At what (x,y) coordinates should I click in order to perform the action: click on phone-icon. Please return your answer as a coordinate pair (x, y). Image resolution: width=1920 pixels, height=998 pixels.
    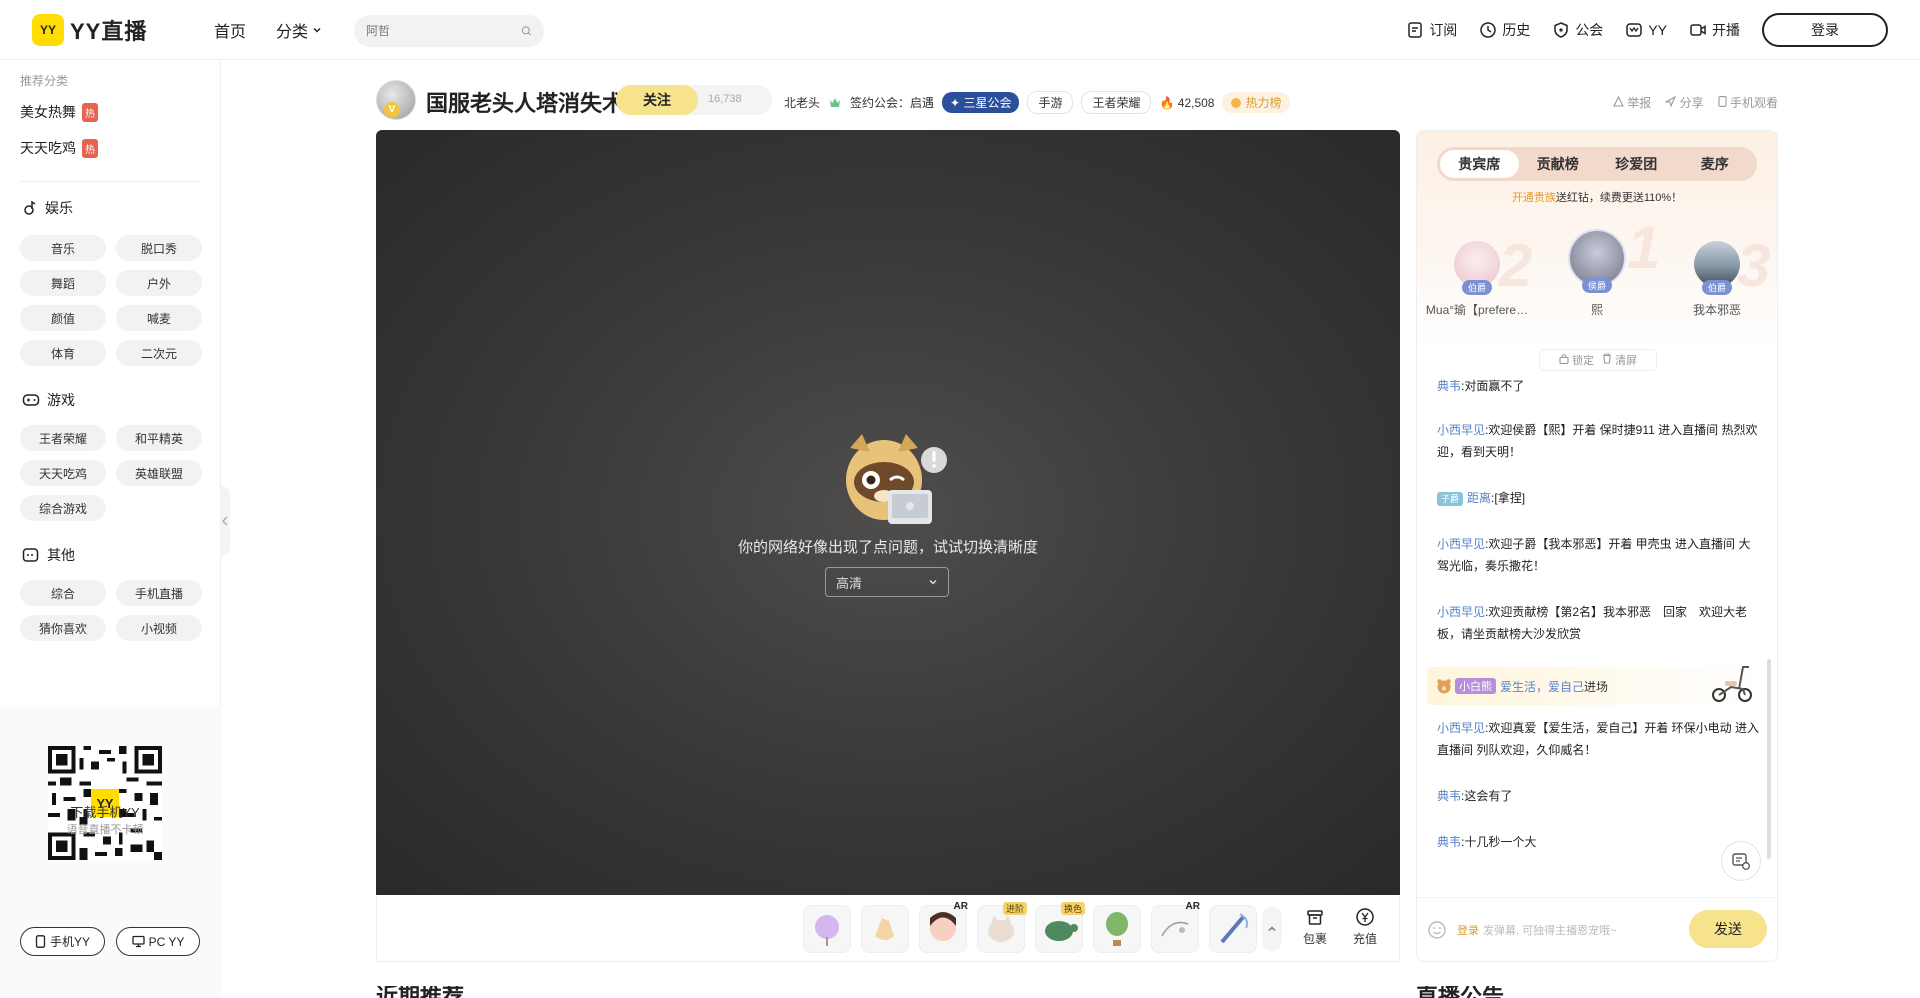
    Looking at the image, I should click on (1722, 101).